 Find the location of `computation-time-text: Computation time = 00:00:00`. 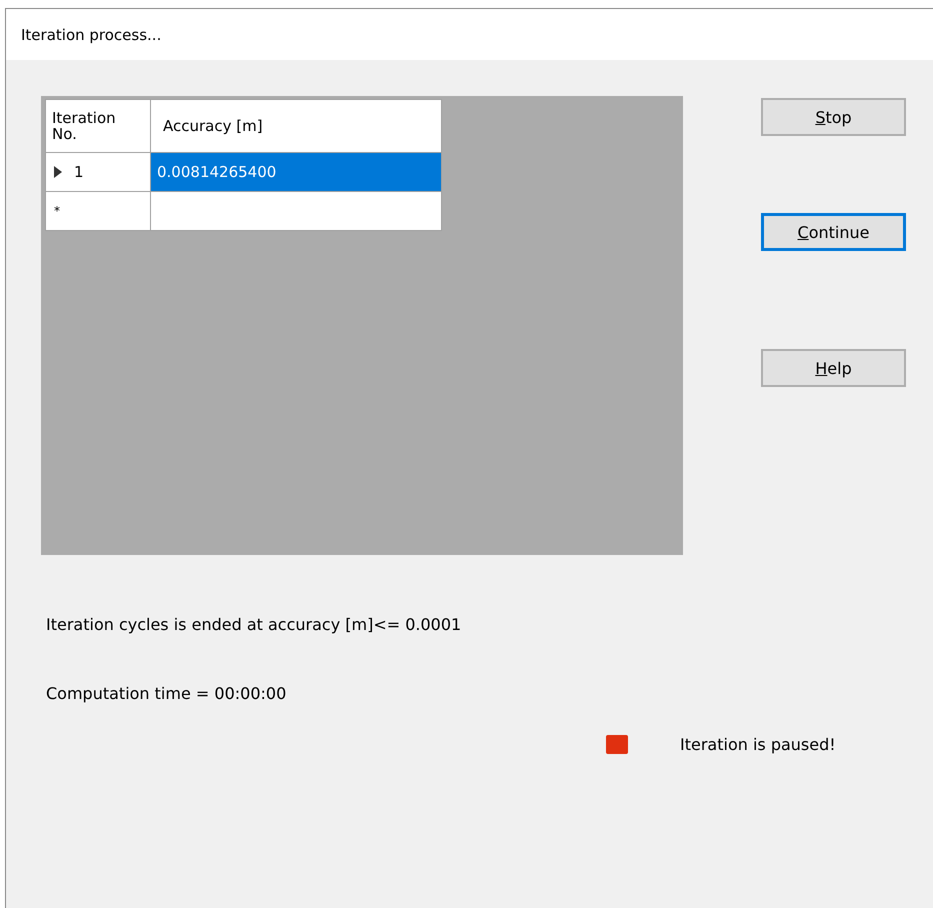

computation-time-text: Computation time = 00:00:00 is located at coordinates (167, 693).